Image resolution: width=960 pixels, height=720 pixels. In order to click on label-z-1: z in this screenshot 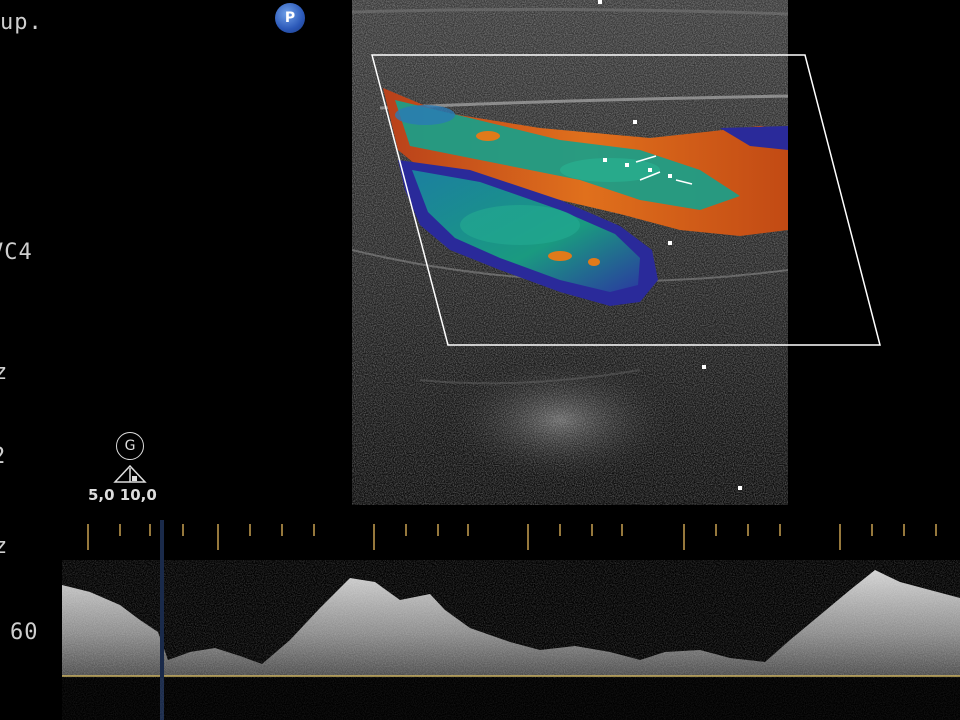, I will do `click(4, 372)`.